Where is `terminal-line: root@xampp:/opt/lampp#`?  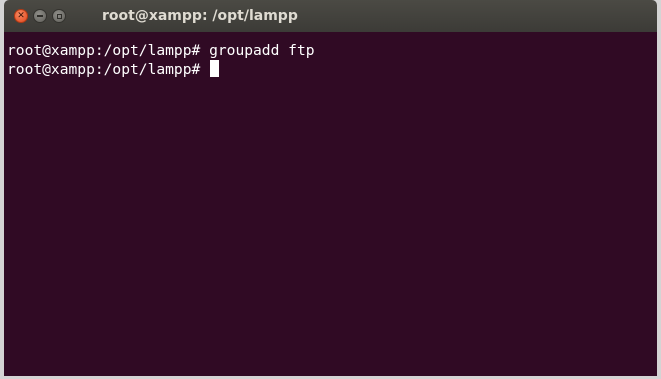
terminal-line: root@xampp:/opt/lampp# is located at coordinates (113, 69).